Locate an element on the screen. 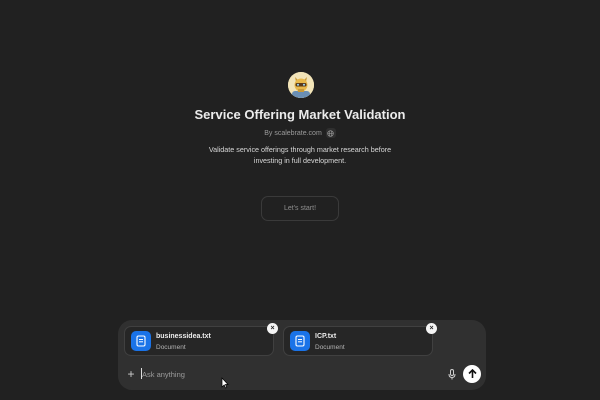  conversation-starter-button: Let's start! is located at coordinates (300, 208).